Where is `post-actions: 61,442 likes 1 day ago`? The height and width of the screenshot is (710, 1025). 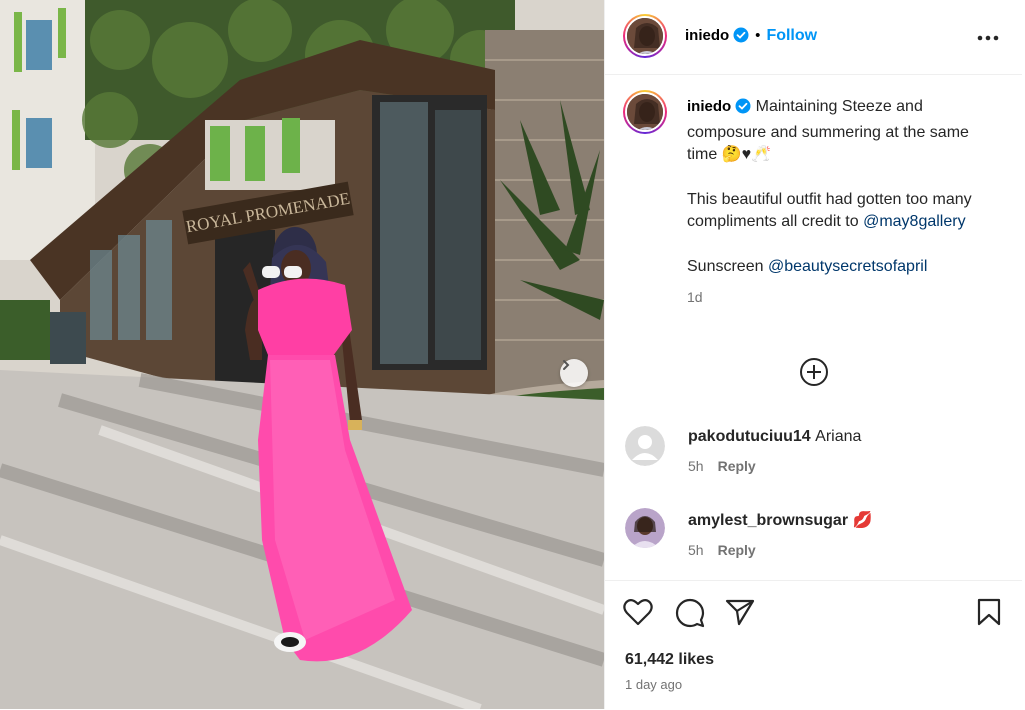 post-actions: 61,442 likes 1 day ago is located at coordinates (813, 645).